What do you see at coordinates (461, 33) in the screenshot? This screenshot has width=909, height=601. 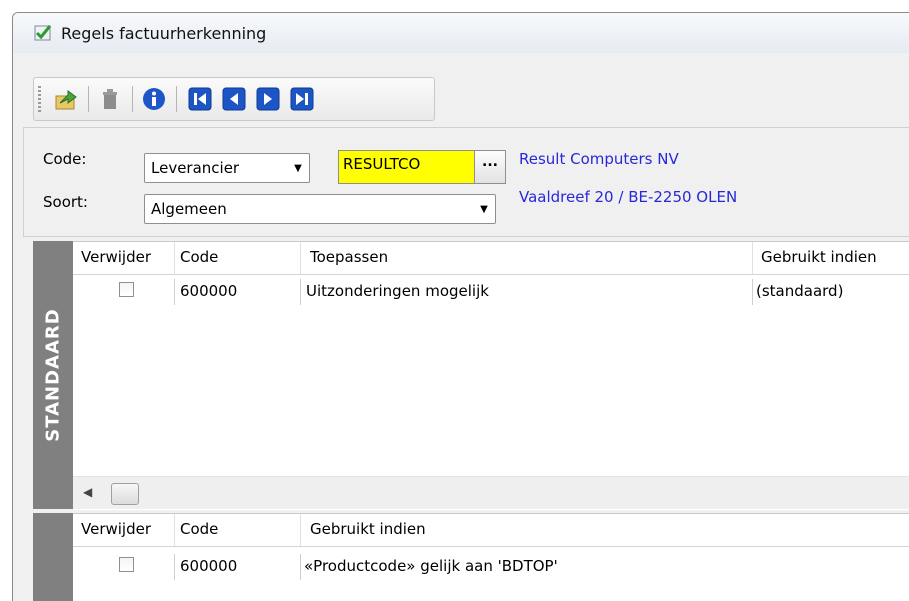 I see `title-bar: Regels factuurherkenning` at bounding box center [461, 33].